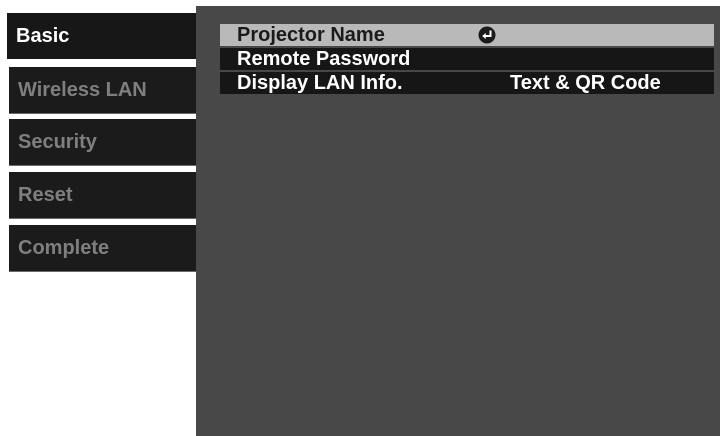 The height and width of the screenshot is (436, 720). What do you see at coordinates (320, 83) in the screenshot?
I see `menu-item-label: Display LAN Info.` at bounding box center [320, 83].